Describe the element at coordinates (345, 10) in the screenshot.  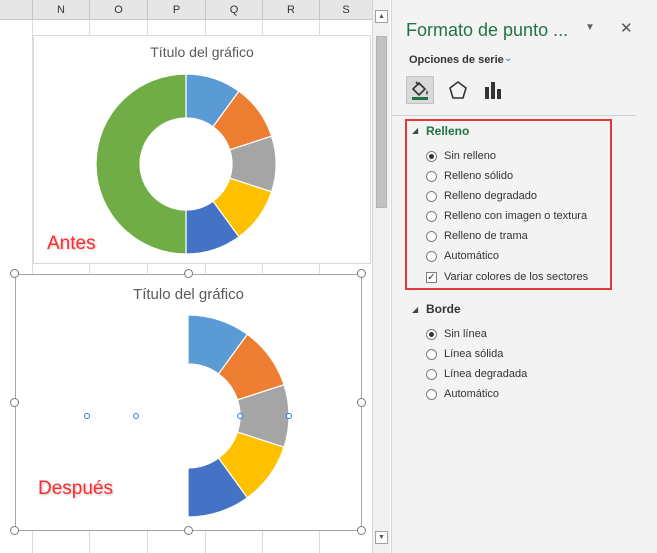
I see `column-header-s: S` at that location.